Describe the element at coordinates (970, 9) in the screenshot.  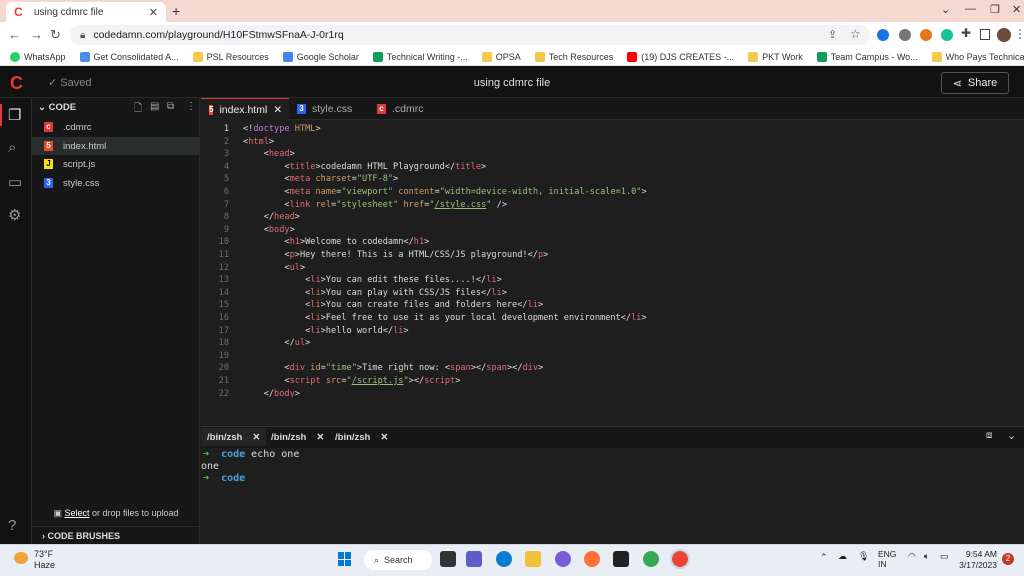
I see `minimize-button: —` at that location.